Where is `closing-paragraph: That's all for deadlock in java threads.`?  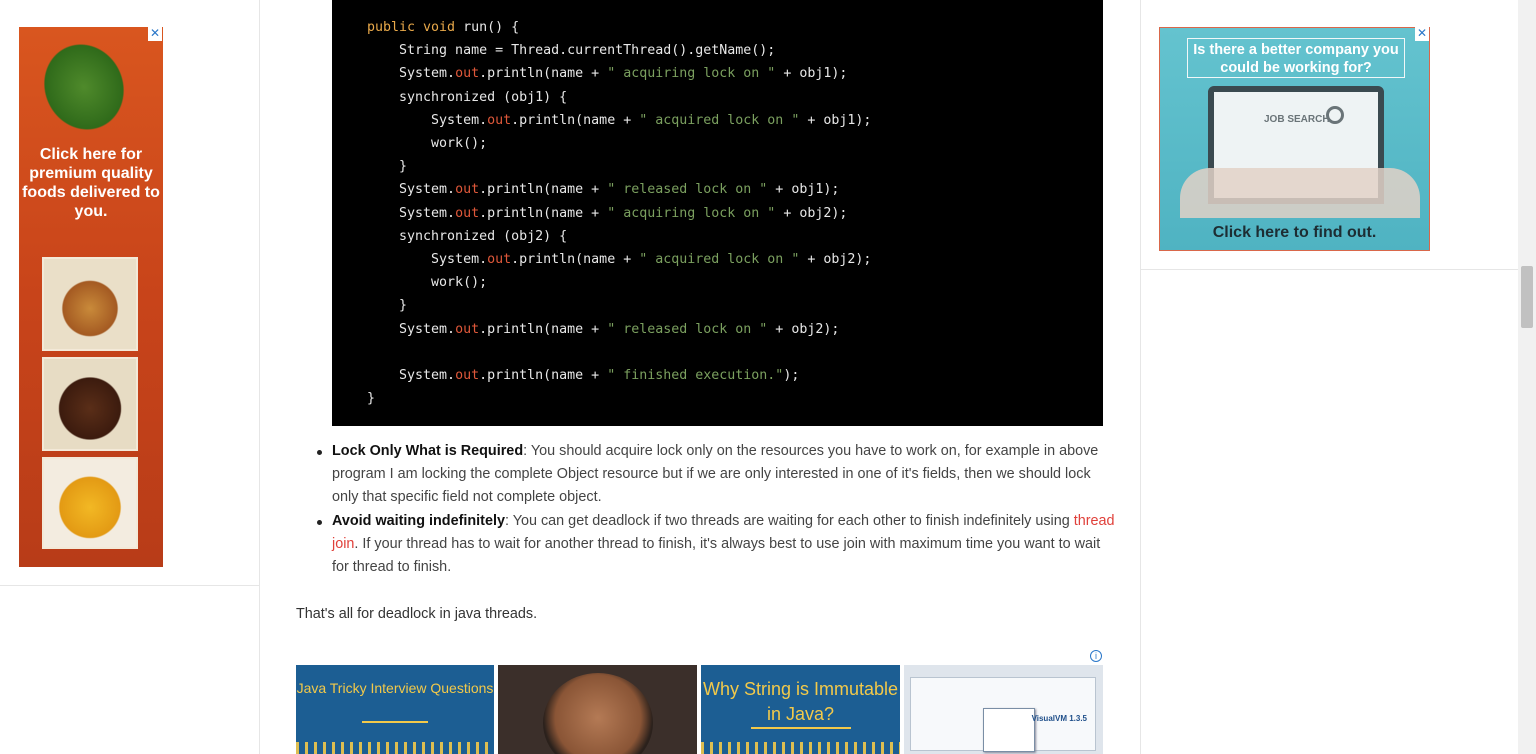
closing-paragraph: That's all for deadlock in java threads. is located at coordinates (417, 614).